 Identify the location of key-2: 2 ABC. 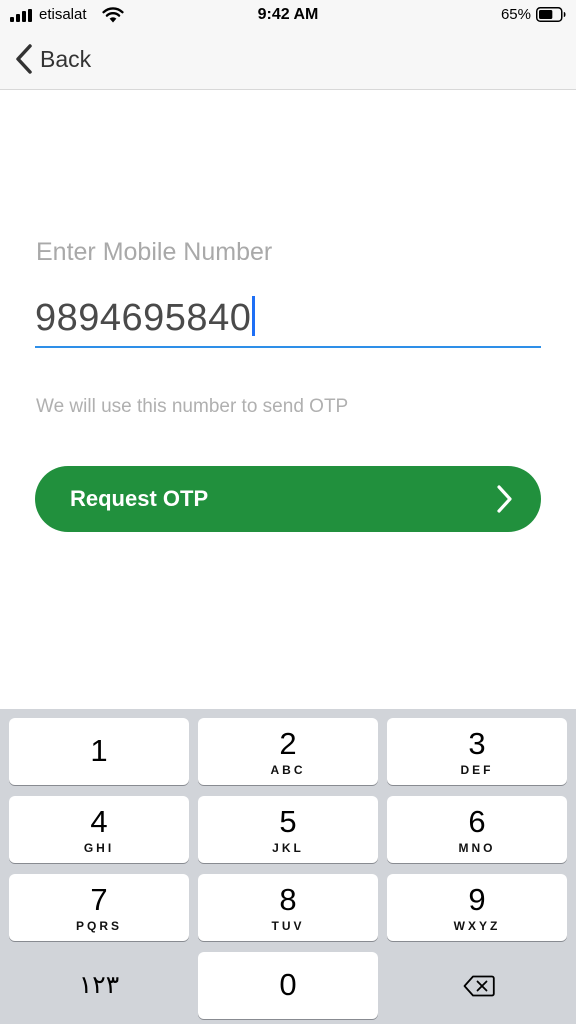
(288, 751).